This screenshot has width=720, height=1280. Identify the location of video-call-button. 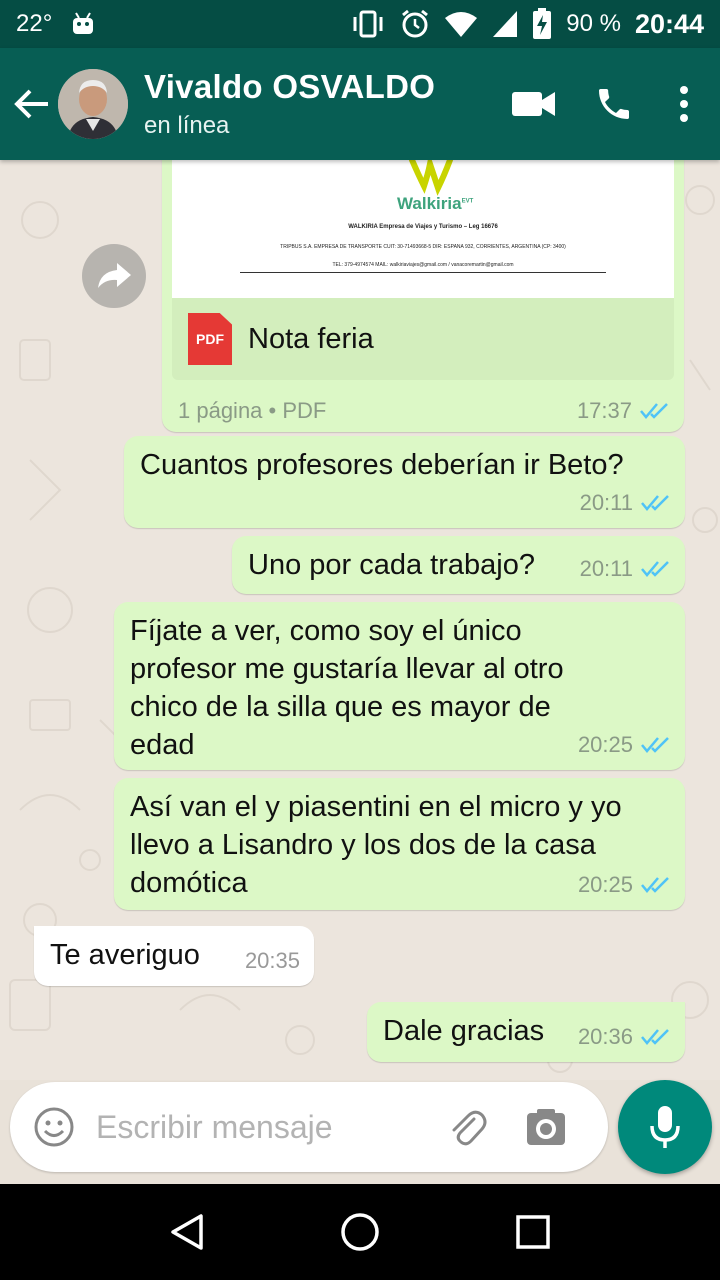
(534, 104).